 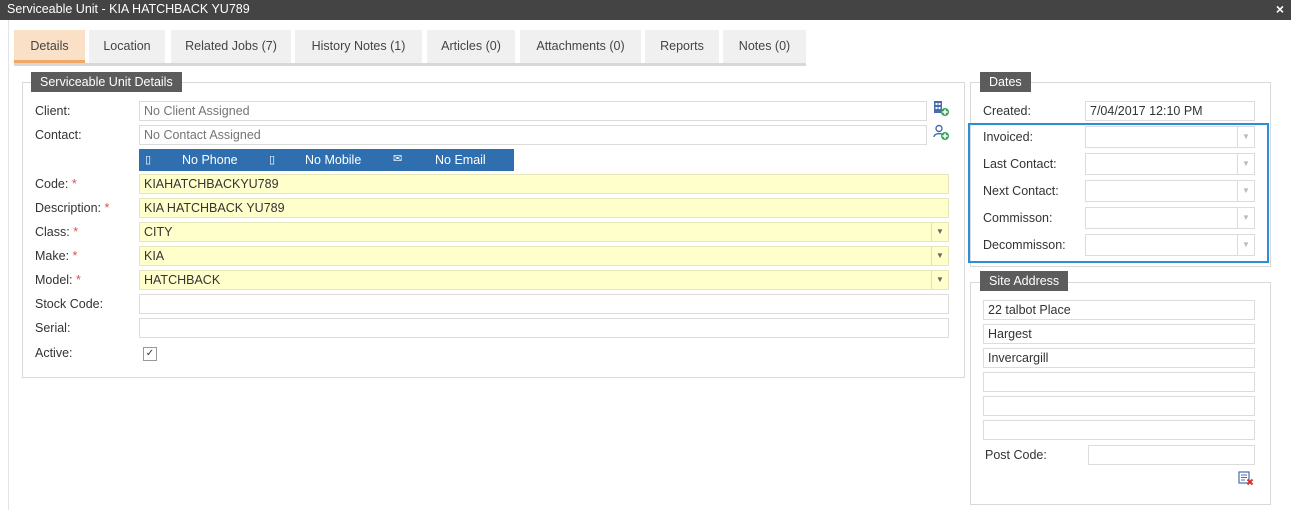 I want to click on mobile-icon: ▯, so click(x=272, y=160).